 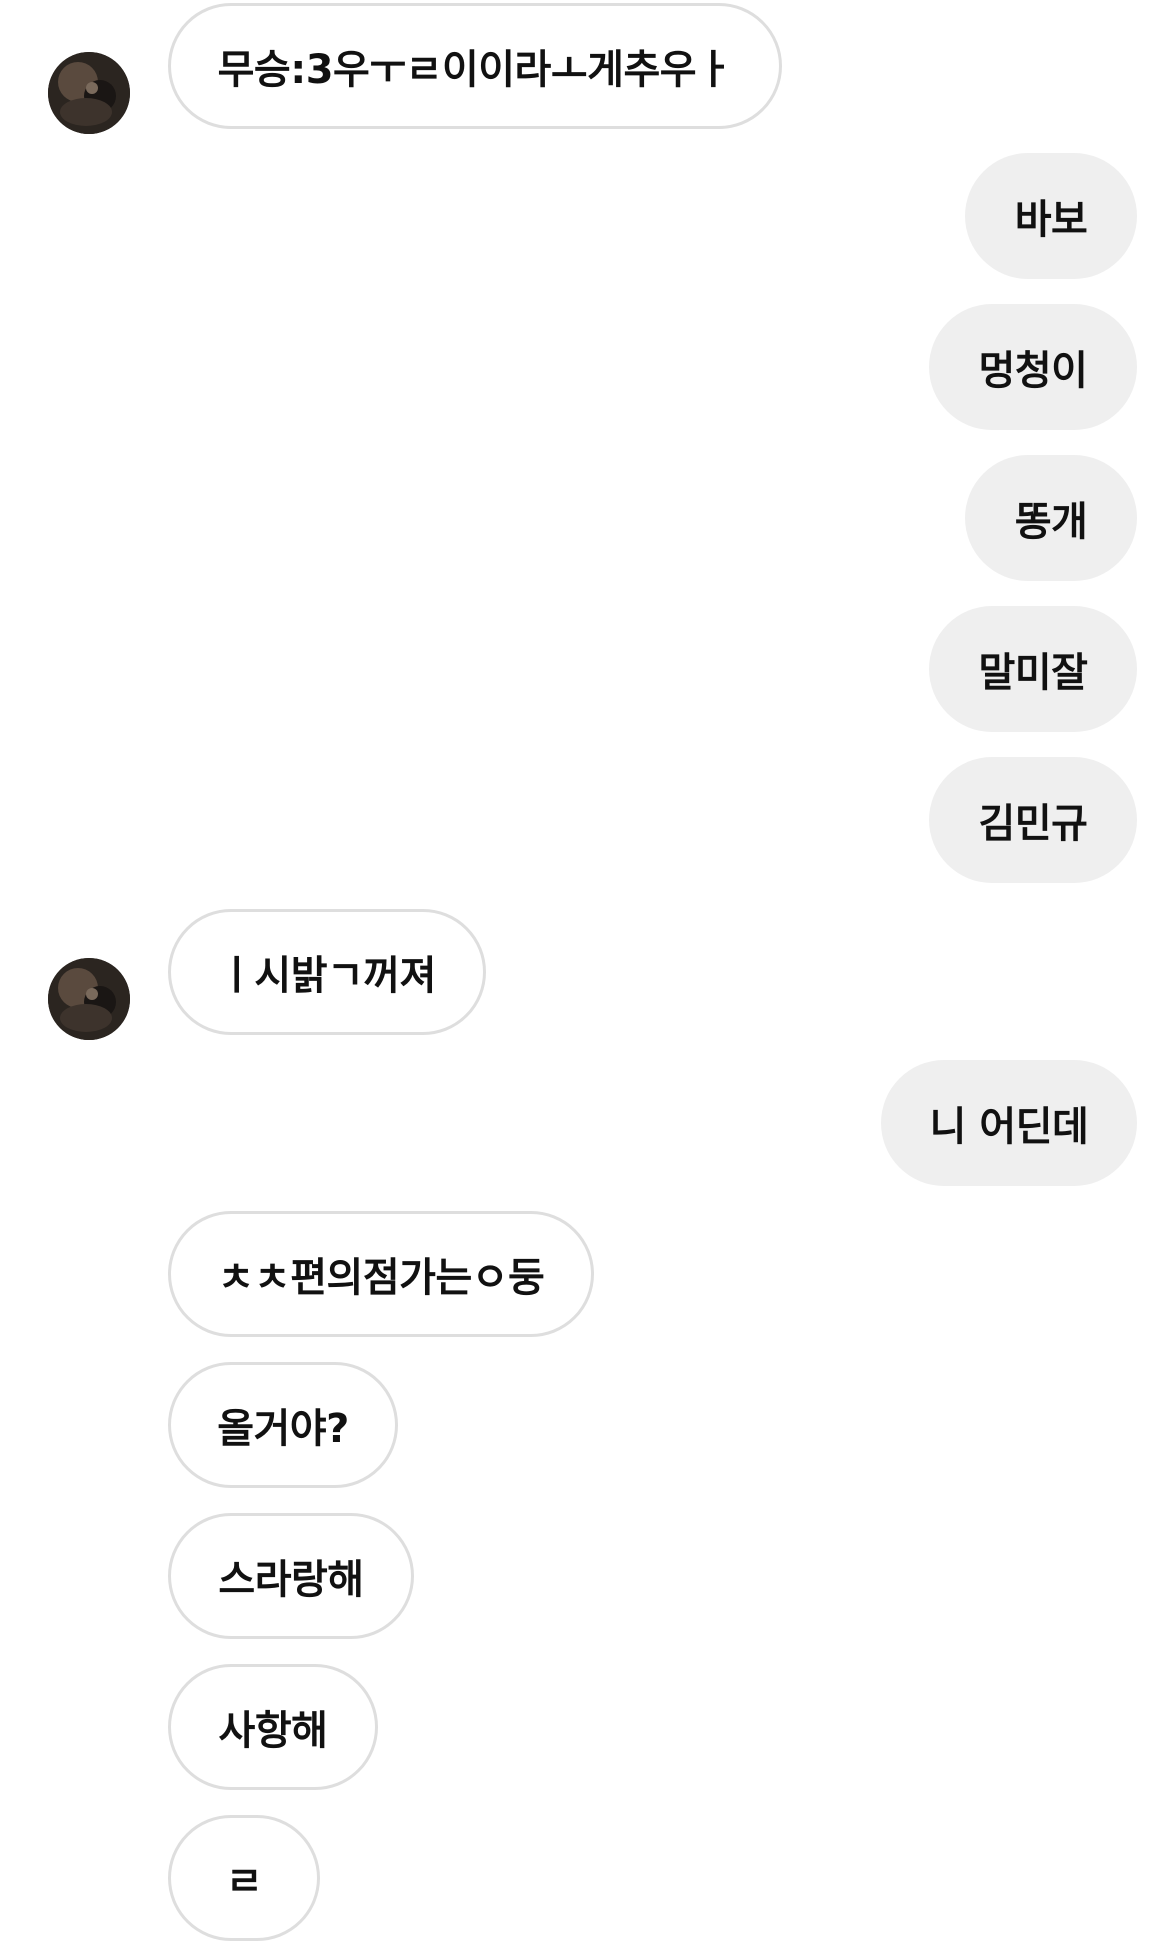 What do you see at coordinates (1033, 824) in the screenshot?
I see `message-text: 김민규` at bounding box center [1033, 824].